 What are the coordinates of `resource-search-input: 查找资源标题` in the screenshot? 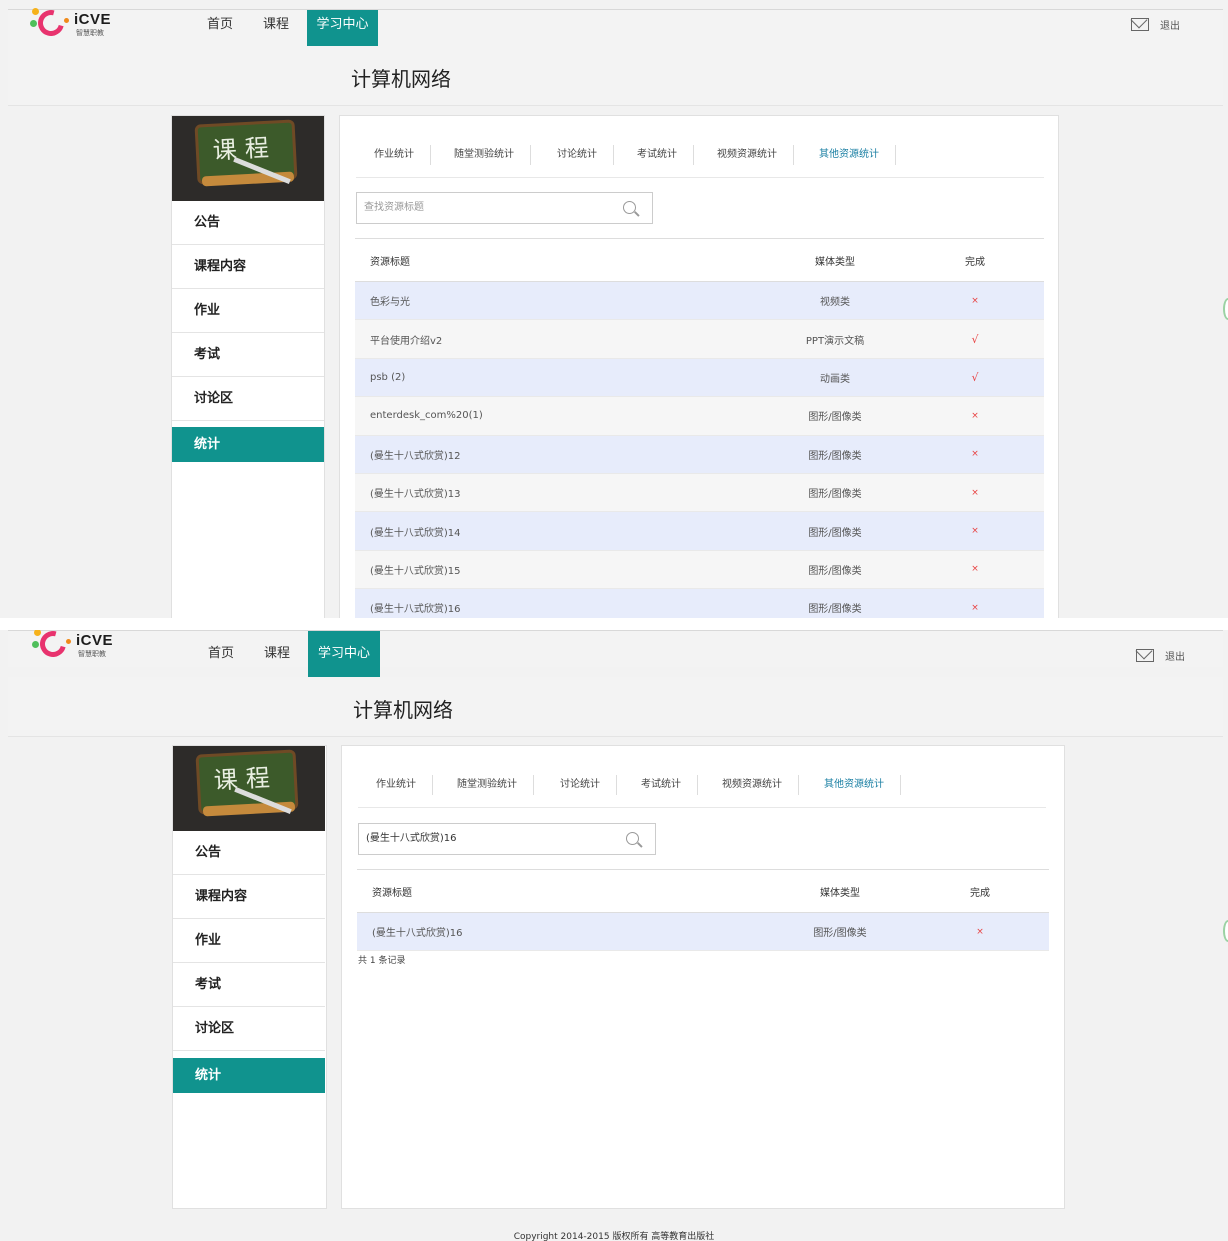 It's located at (504, 208).